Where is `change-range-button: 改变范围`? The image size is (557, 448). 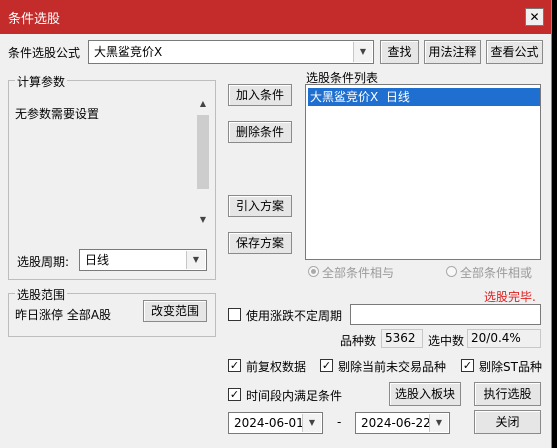 change-range-button: 改变范围 is located at coordinates (175, 311).